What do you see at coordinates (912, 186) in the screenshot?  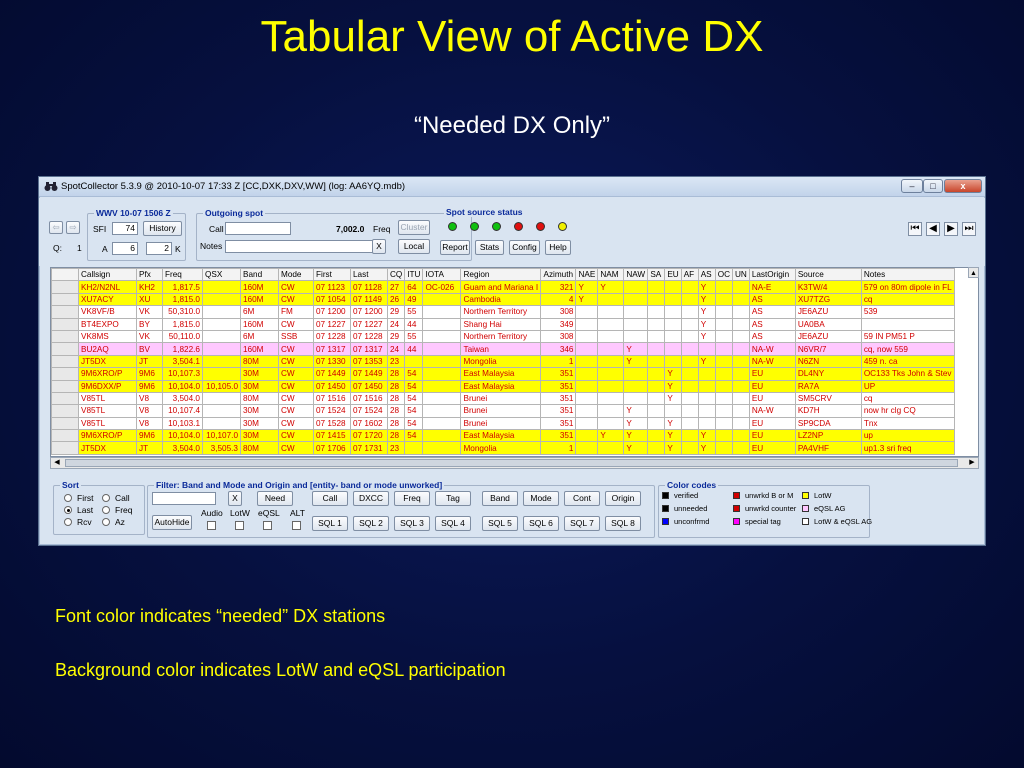 I see `minimize-button: –` at bounding box center [912, 186].